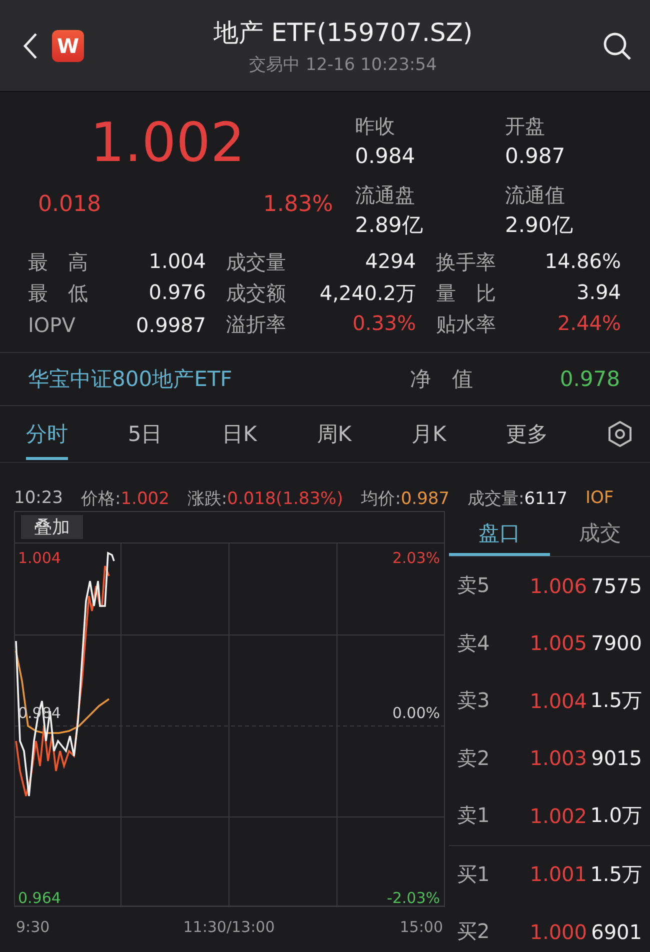  Describe the element at coordinates (473, 932) in the screenshot. I see `order-level: 买2` at that location.